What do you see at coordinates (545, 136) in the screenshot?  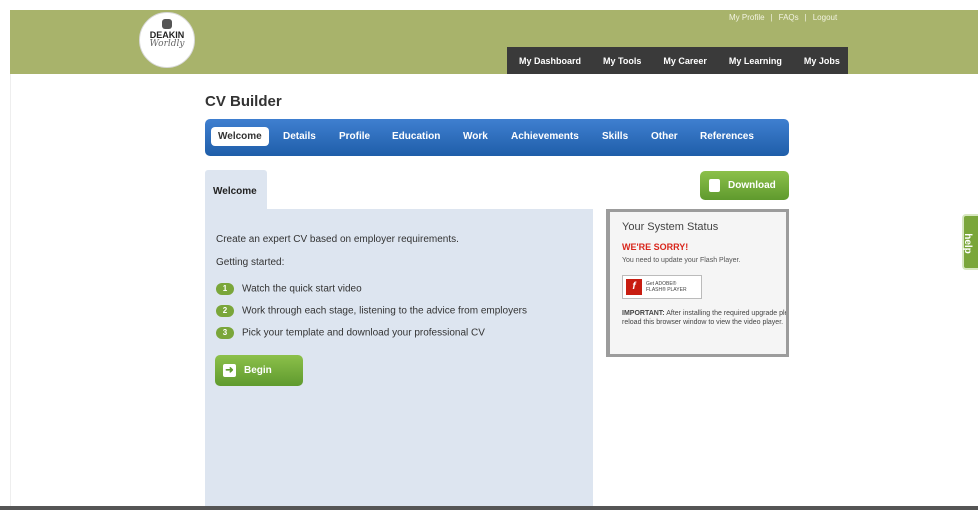 I see `tab-achievements: Achievements` at bounding box center [545, 136].